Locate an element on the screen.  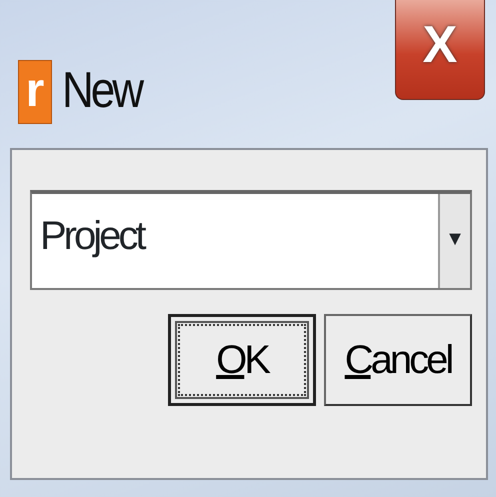
dialog-button: Cancel is located at coordinates (398, 360).